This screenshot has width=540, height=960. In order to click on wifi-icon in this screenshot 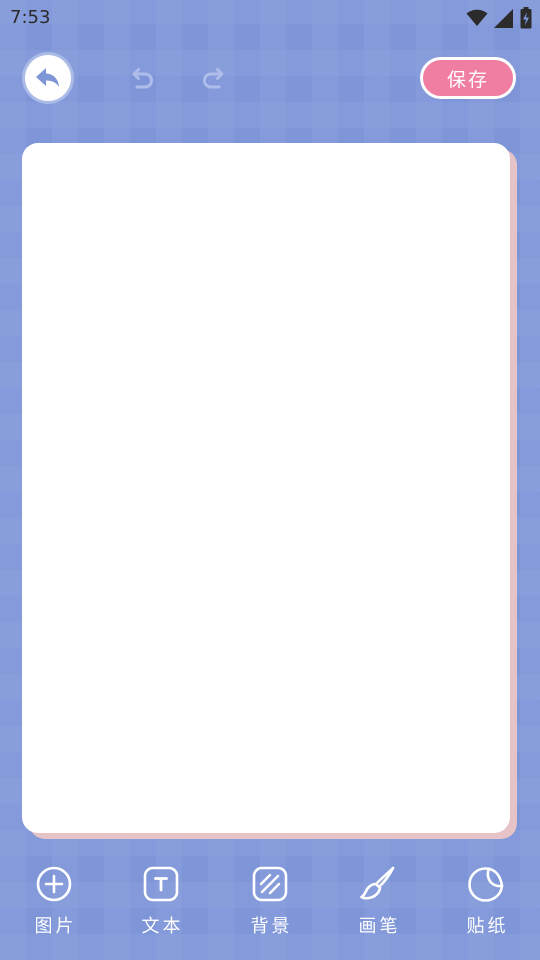, I will do `click(477, 17)`.